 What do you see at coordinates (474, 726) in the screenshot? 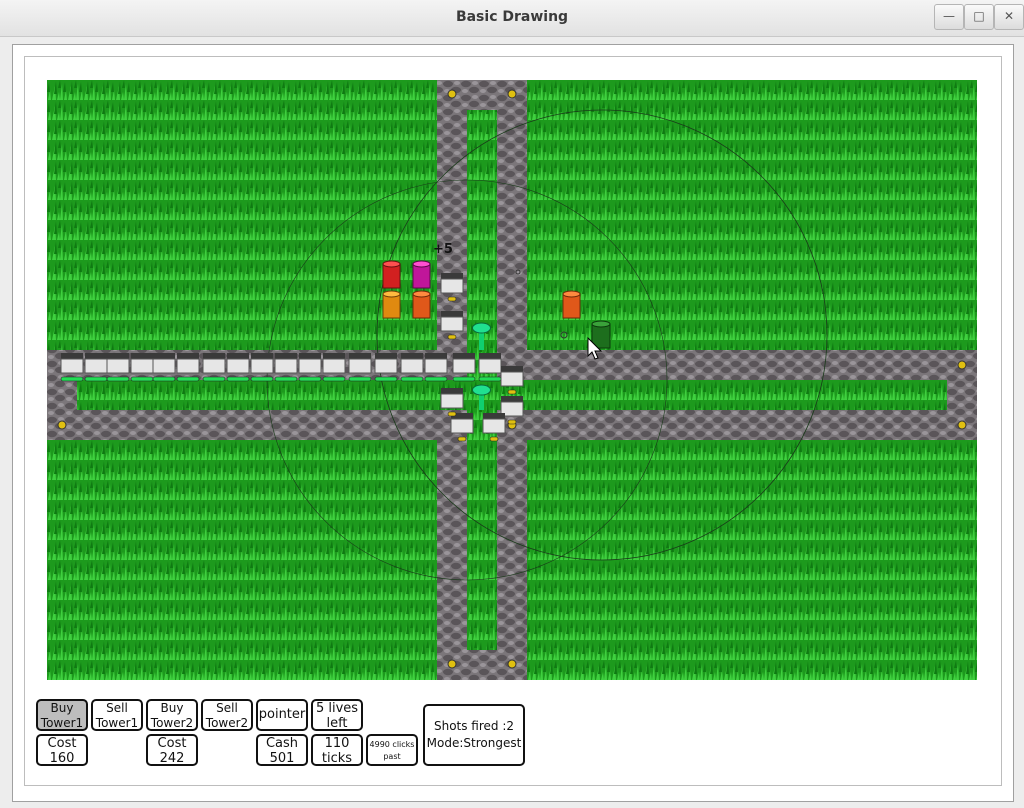
I see `shots-fired-text: Shots fired :2` at bounding box center [474, 726].